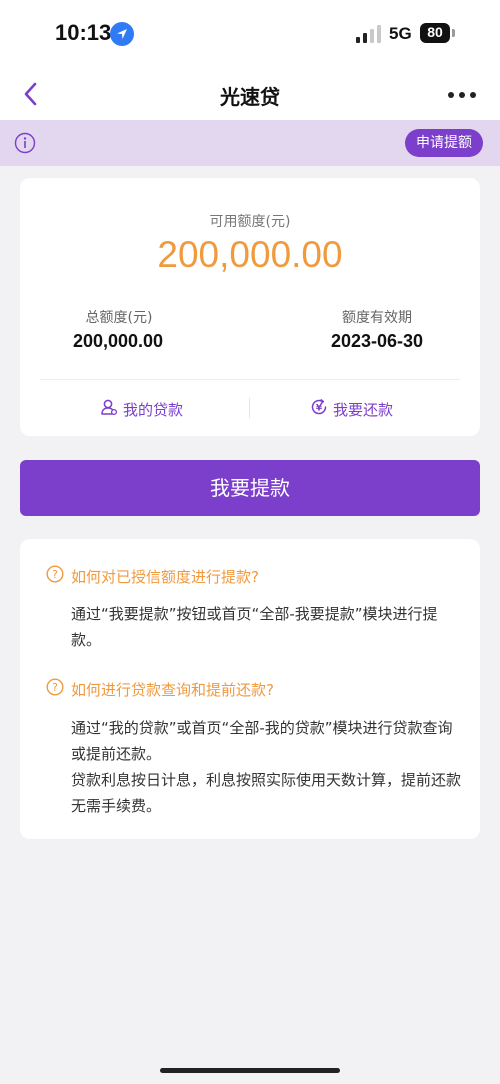  What do you see at coordinates (119, 318) in the screenshot?
I see `total-limit-label: 总额度(元)` at bounding box center [119, 318].